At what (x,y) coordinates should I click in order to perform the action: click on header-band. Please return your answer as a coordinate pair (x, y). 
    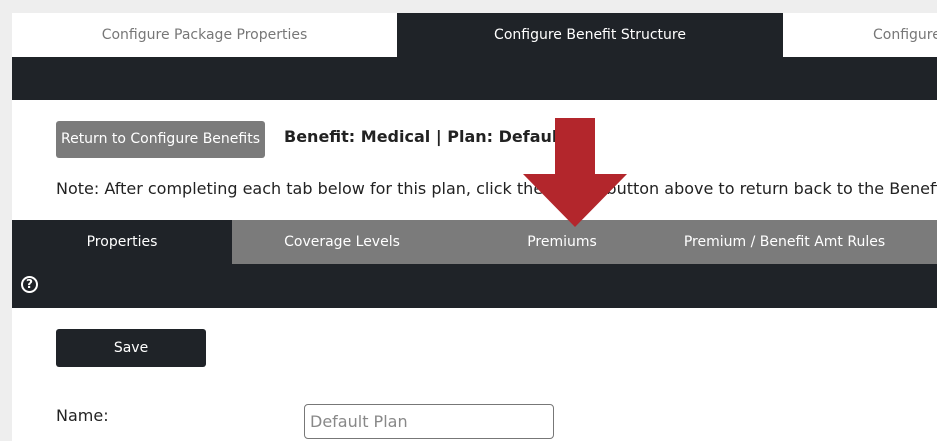
    Looking at the image, I should click on (474, 78).